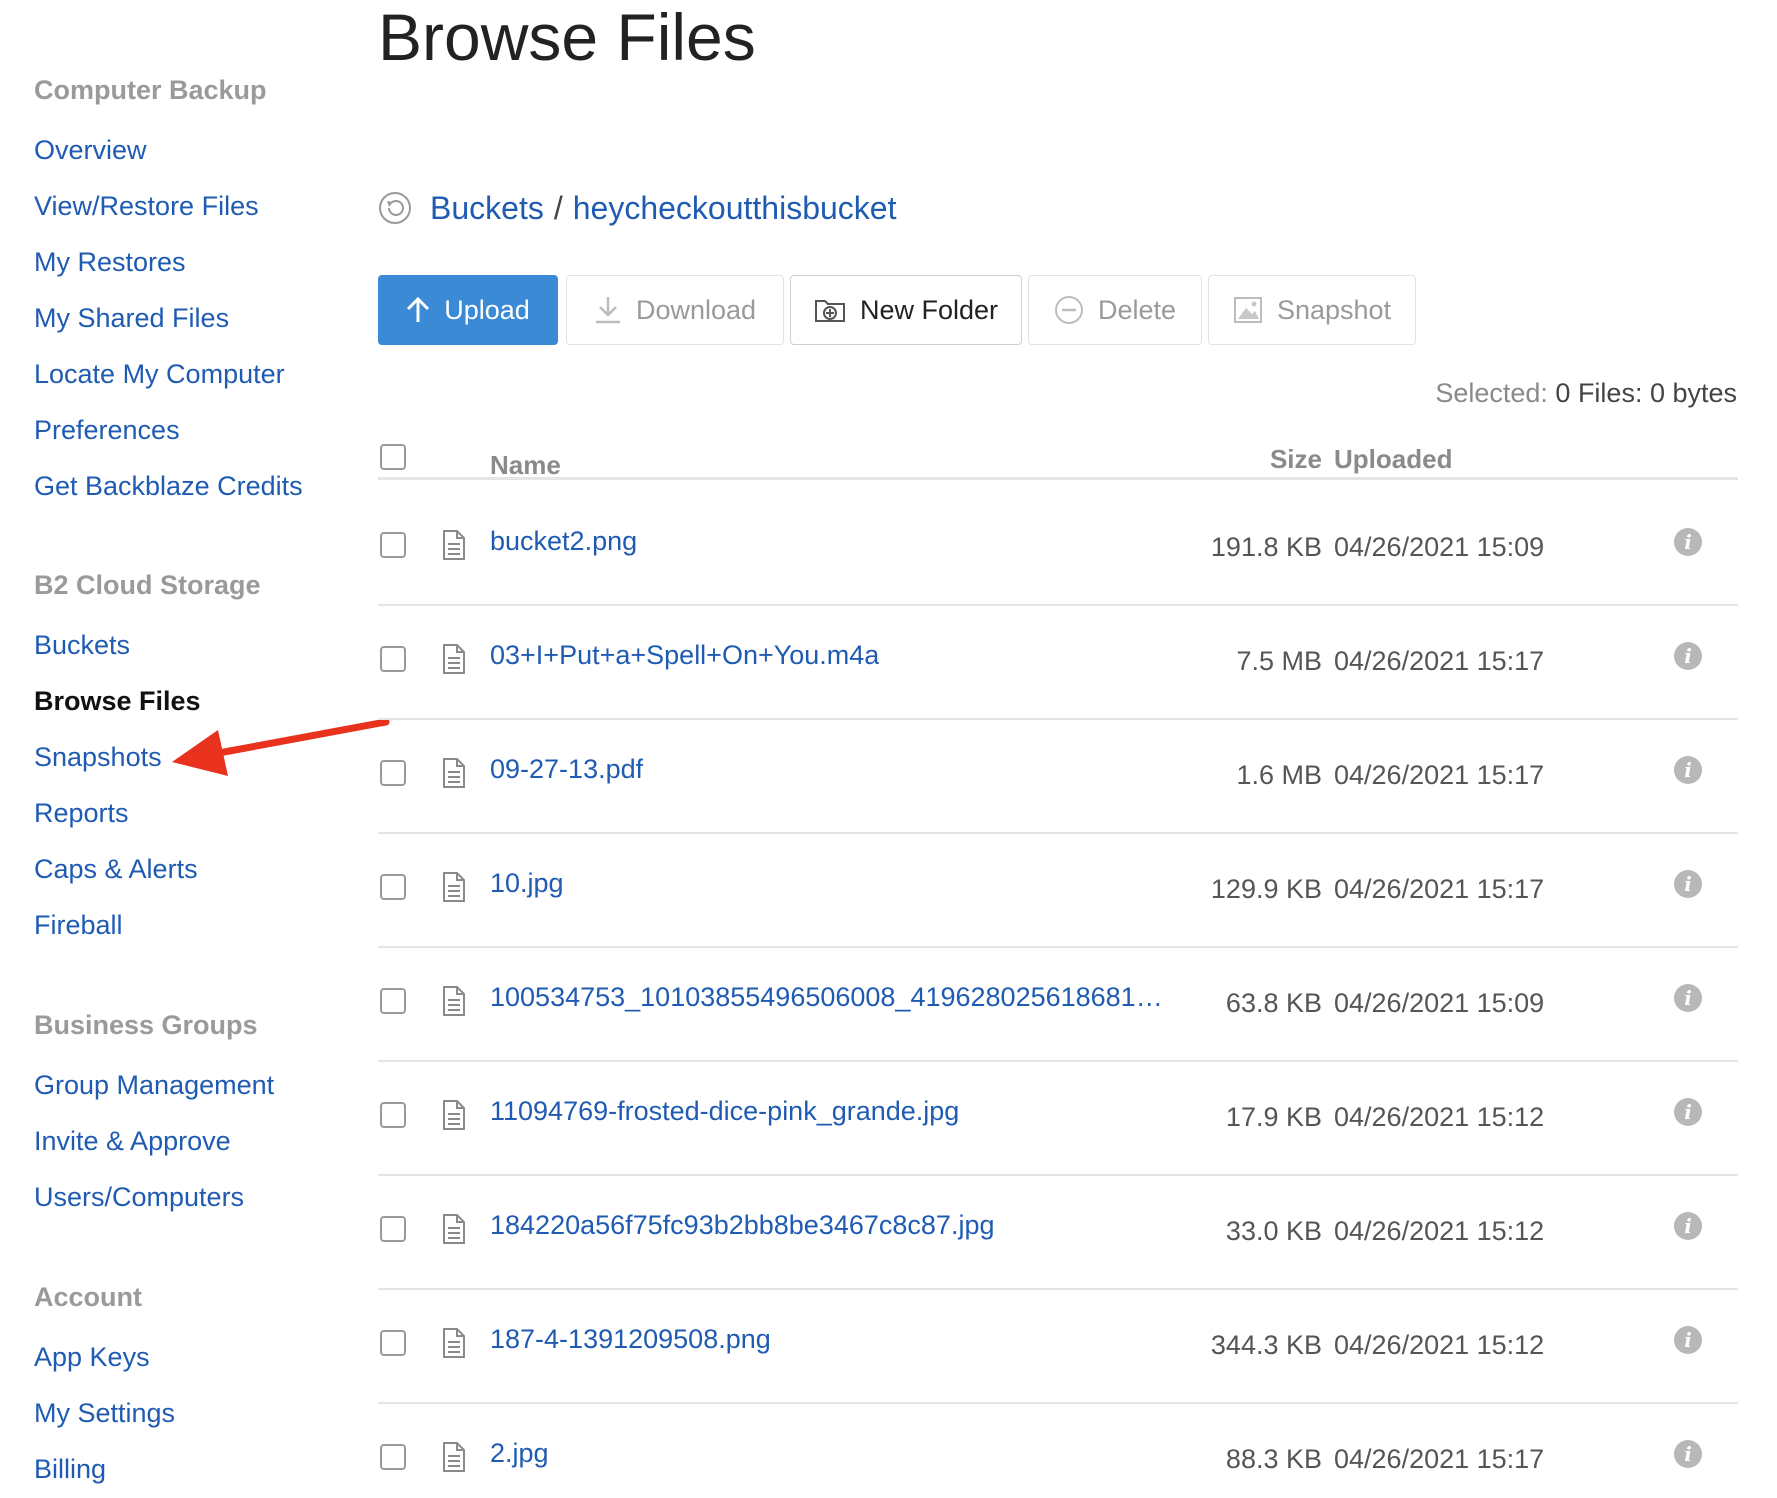  I want to click on table-row: 10.jpg 129.9 KB 04/26/2021 15:17 i, so click(1058, 891).